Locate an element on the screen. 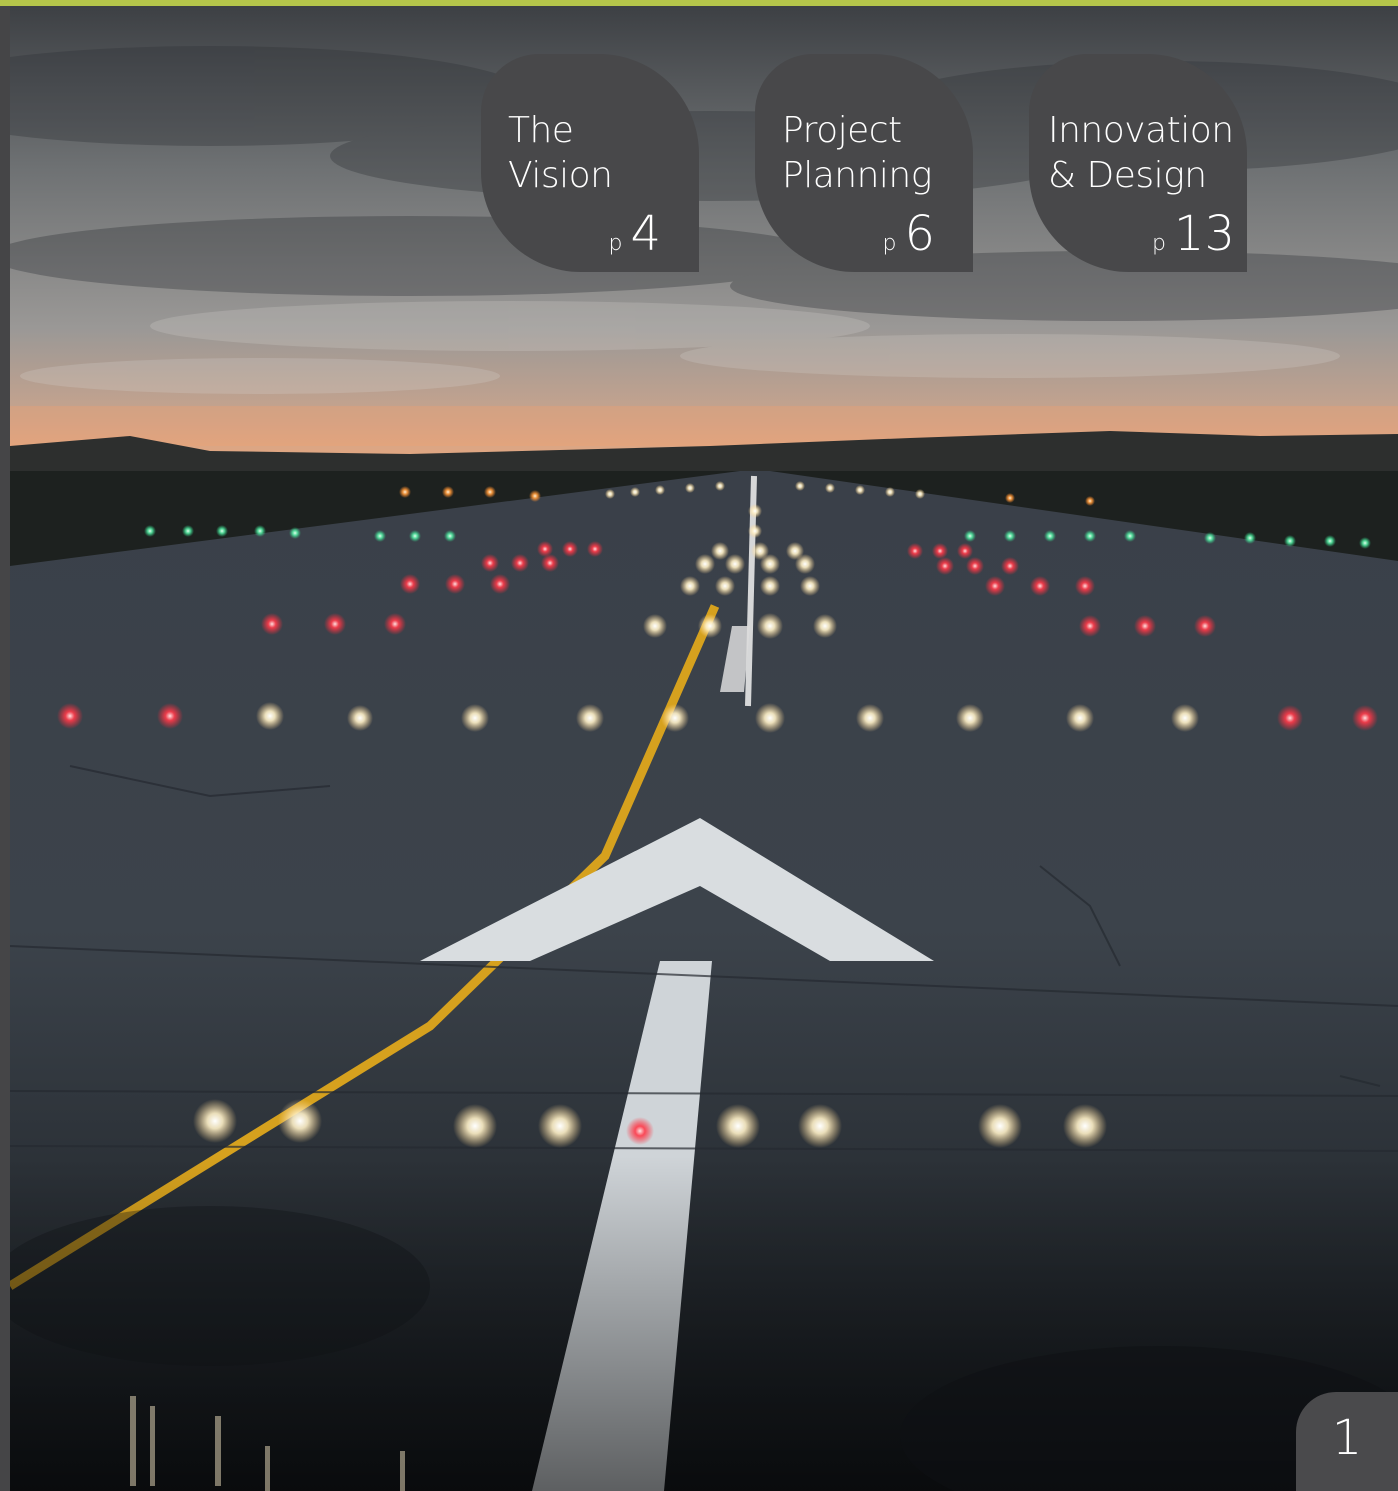  toc-item-innovation-design: Innovation & Design p 13 is located at coordinates (1138, 163).